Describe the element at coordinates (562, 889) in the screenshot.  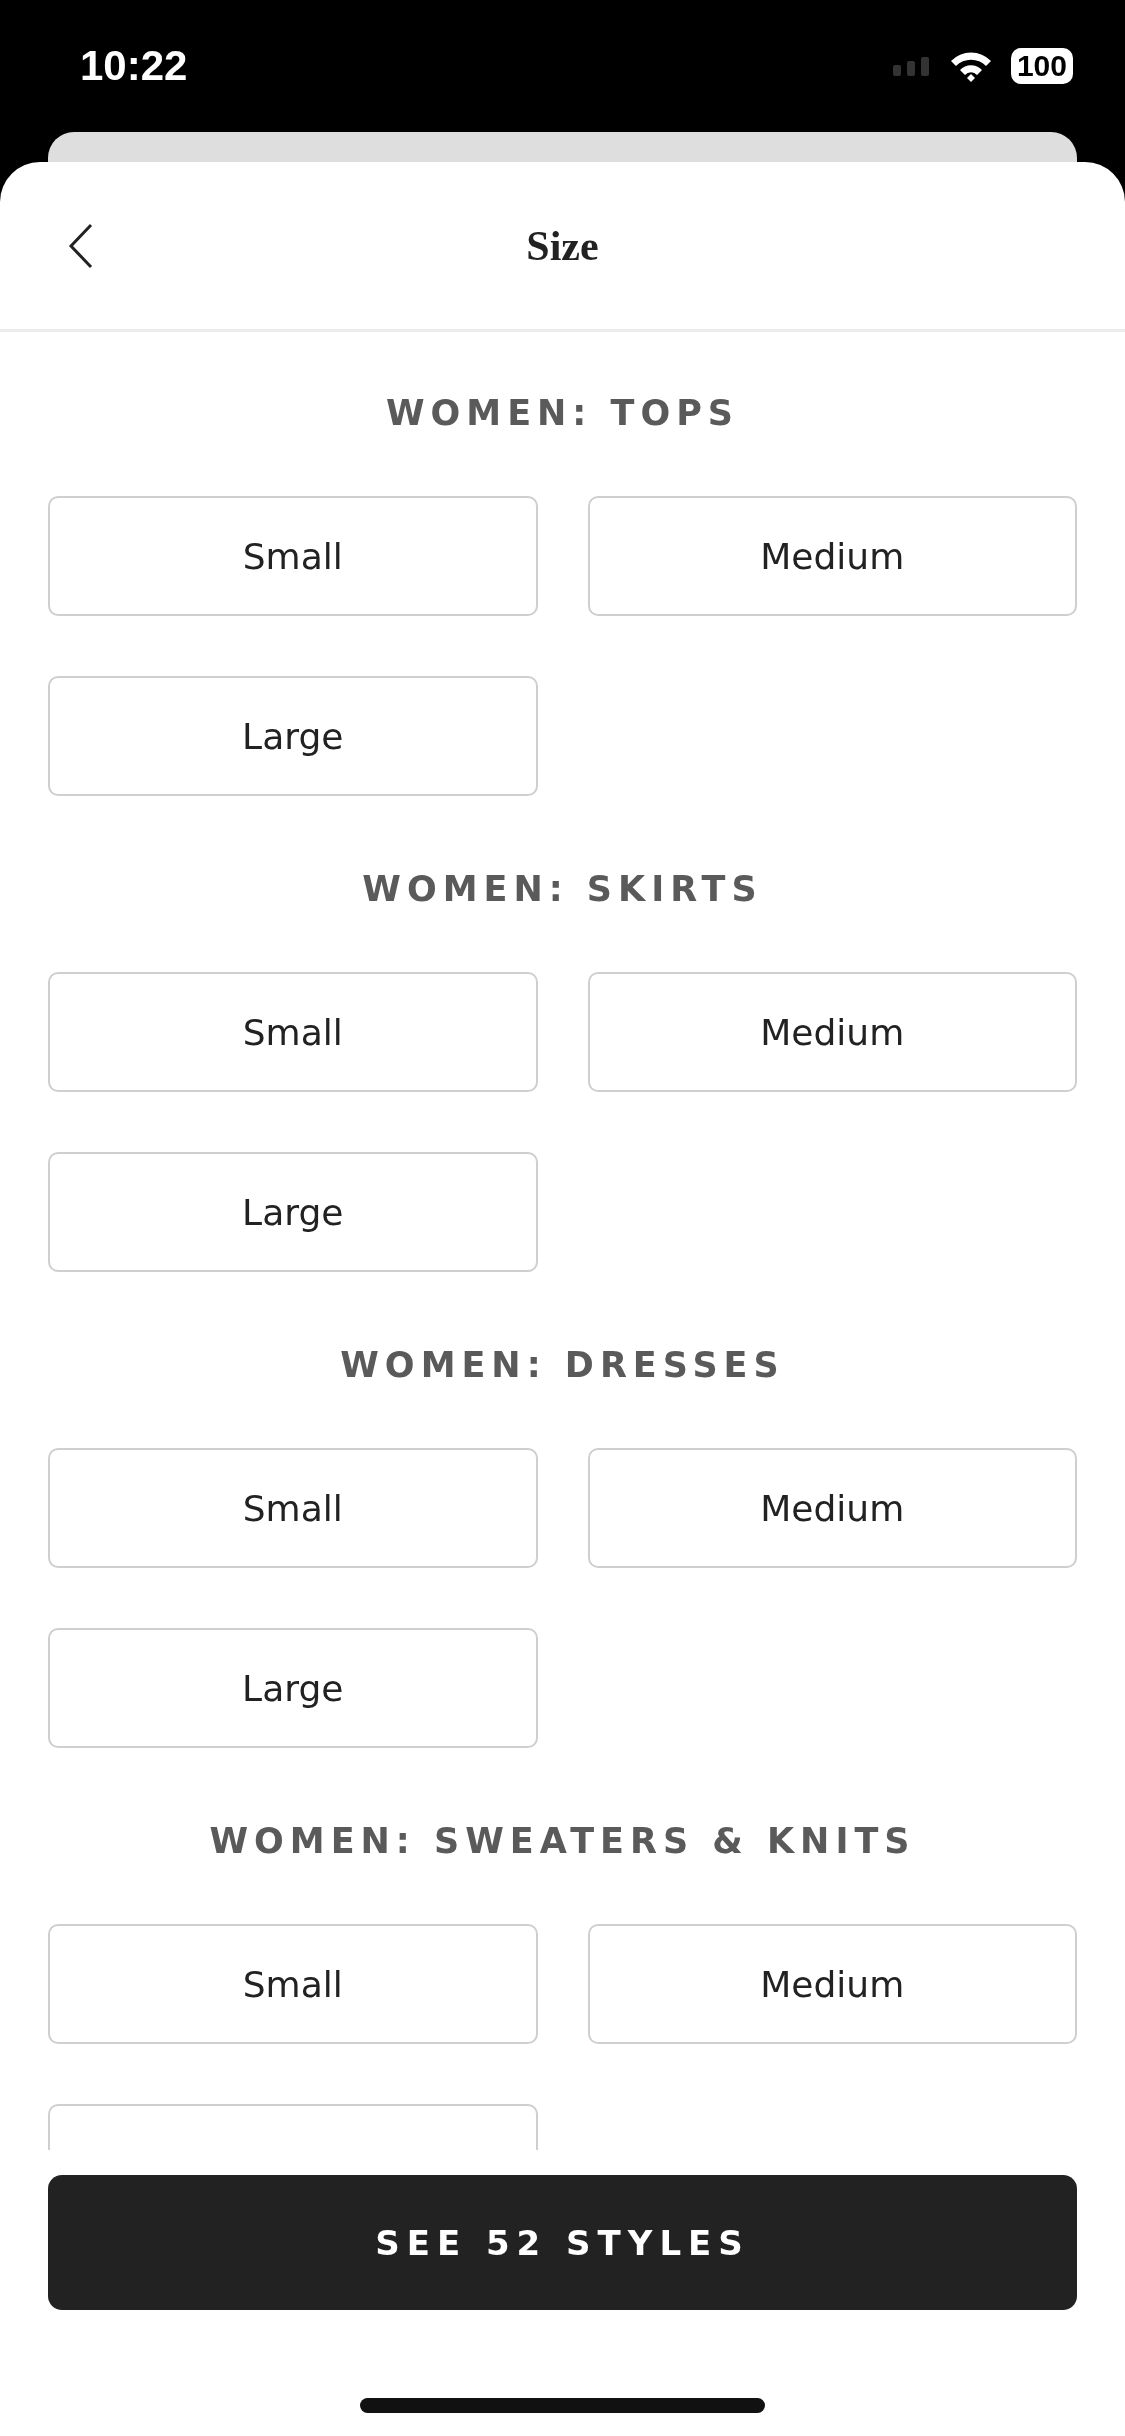
I see `section-title: WOMEN: SKIRTS` at that location.